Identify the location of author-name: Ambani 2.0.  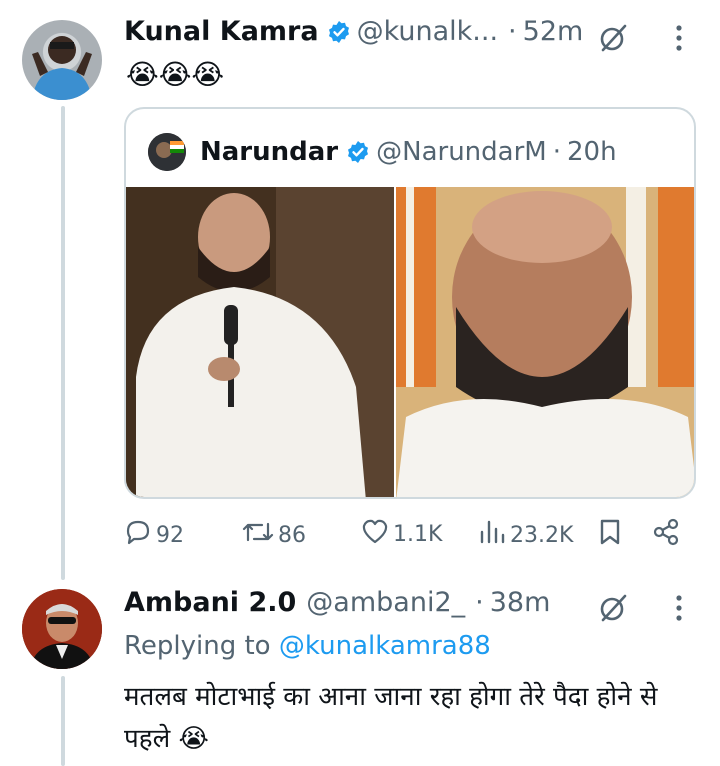
(210, 602).